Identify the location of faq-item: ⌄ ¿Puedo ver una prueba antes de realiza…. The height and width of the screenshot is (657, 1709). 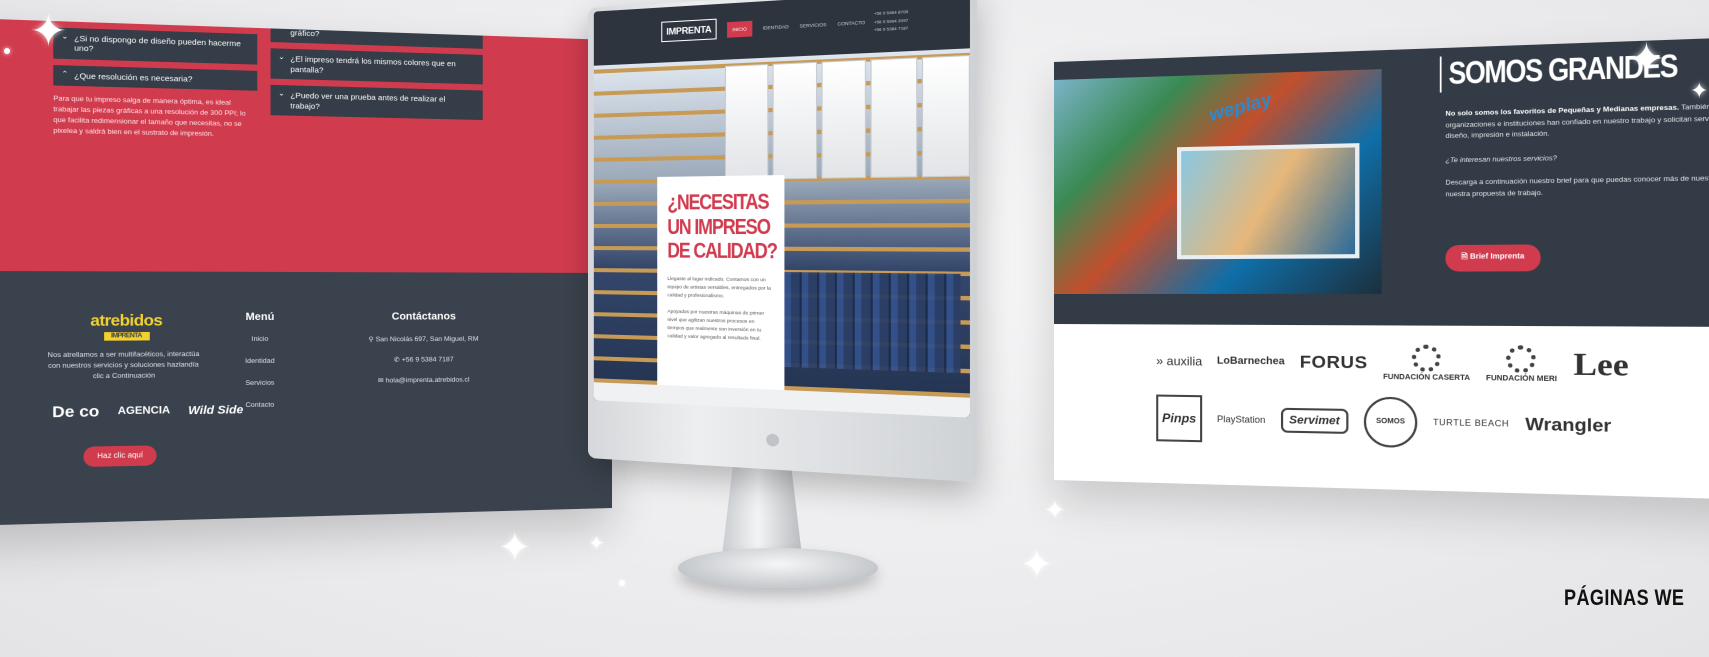
(377, 102).